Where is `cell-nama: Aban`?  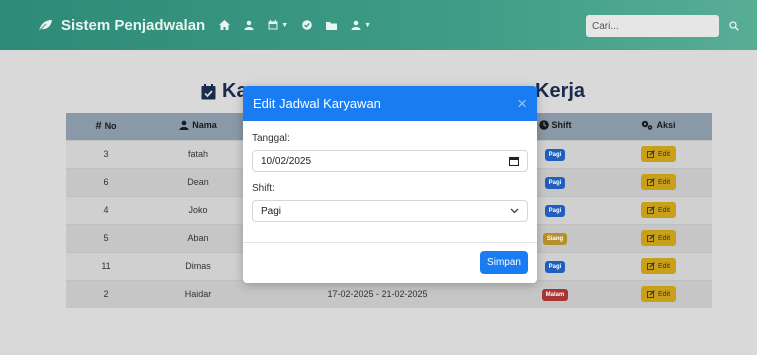
cell-nama: Aban is located at coordinates (198, 237).